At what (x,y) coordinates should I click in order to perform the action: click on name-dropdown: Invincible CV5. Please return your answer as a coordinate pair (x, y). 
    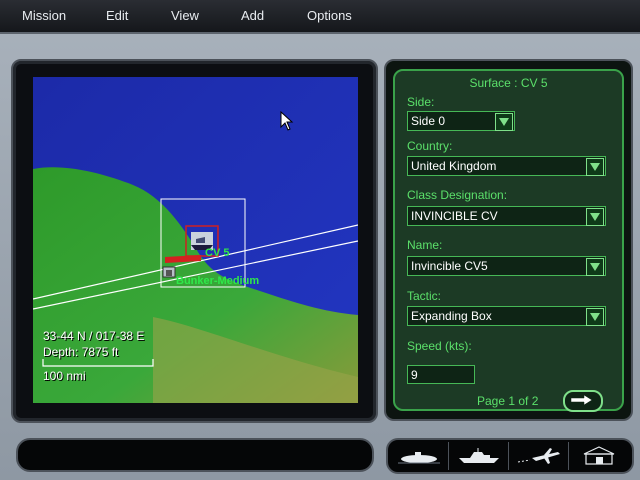
    Looking at the image, I should click on (506, 266).